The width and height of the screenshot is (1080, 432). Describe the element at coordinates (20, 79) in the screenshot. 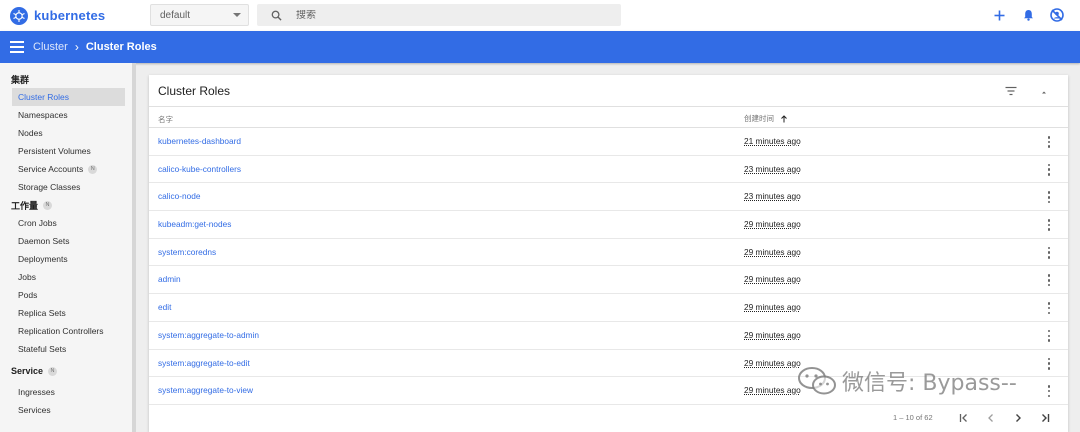

I see `sidebar-section-label: 集群` at that location.